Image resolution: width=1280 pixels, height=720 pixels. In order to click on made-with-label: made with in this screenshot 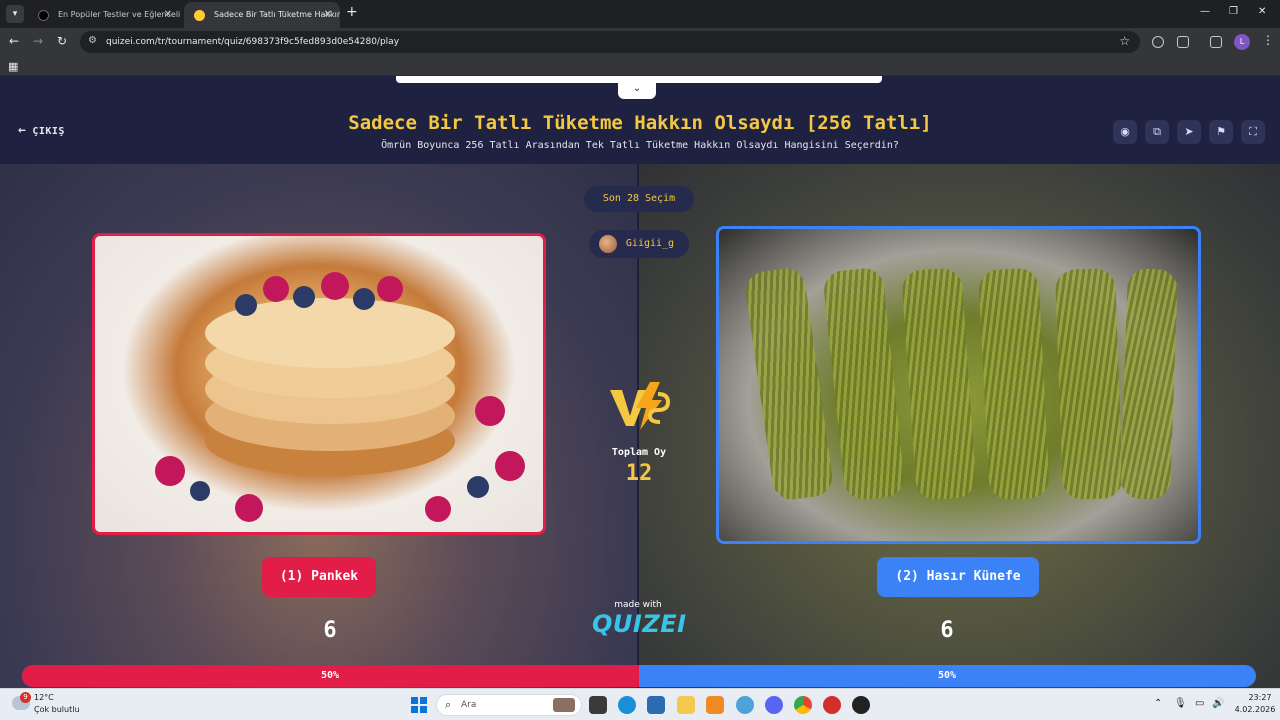, I will do `click(638, 605)`.